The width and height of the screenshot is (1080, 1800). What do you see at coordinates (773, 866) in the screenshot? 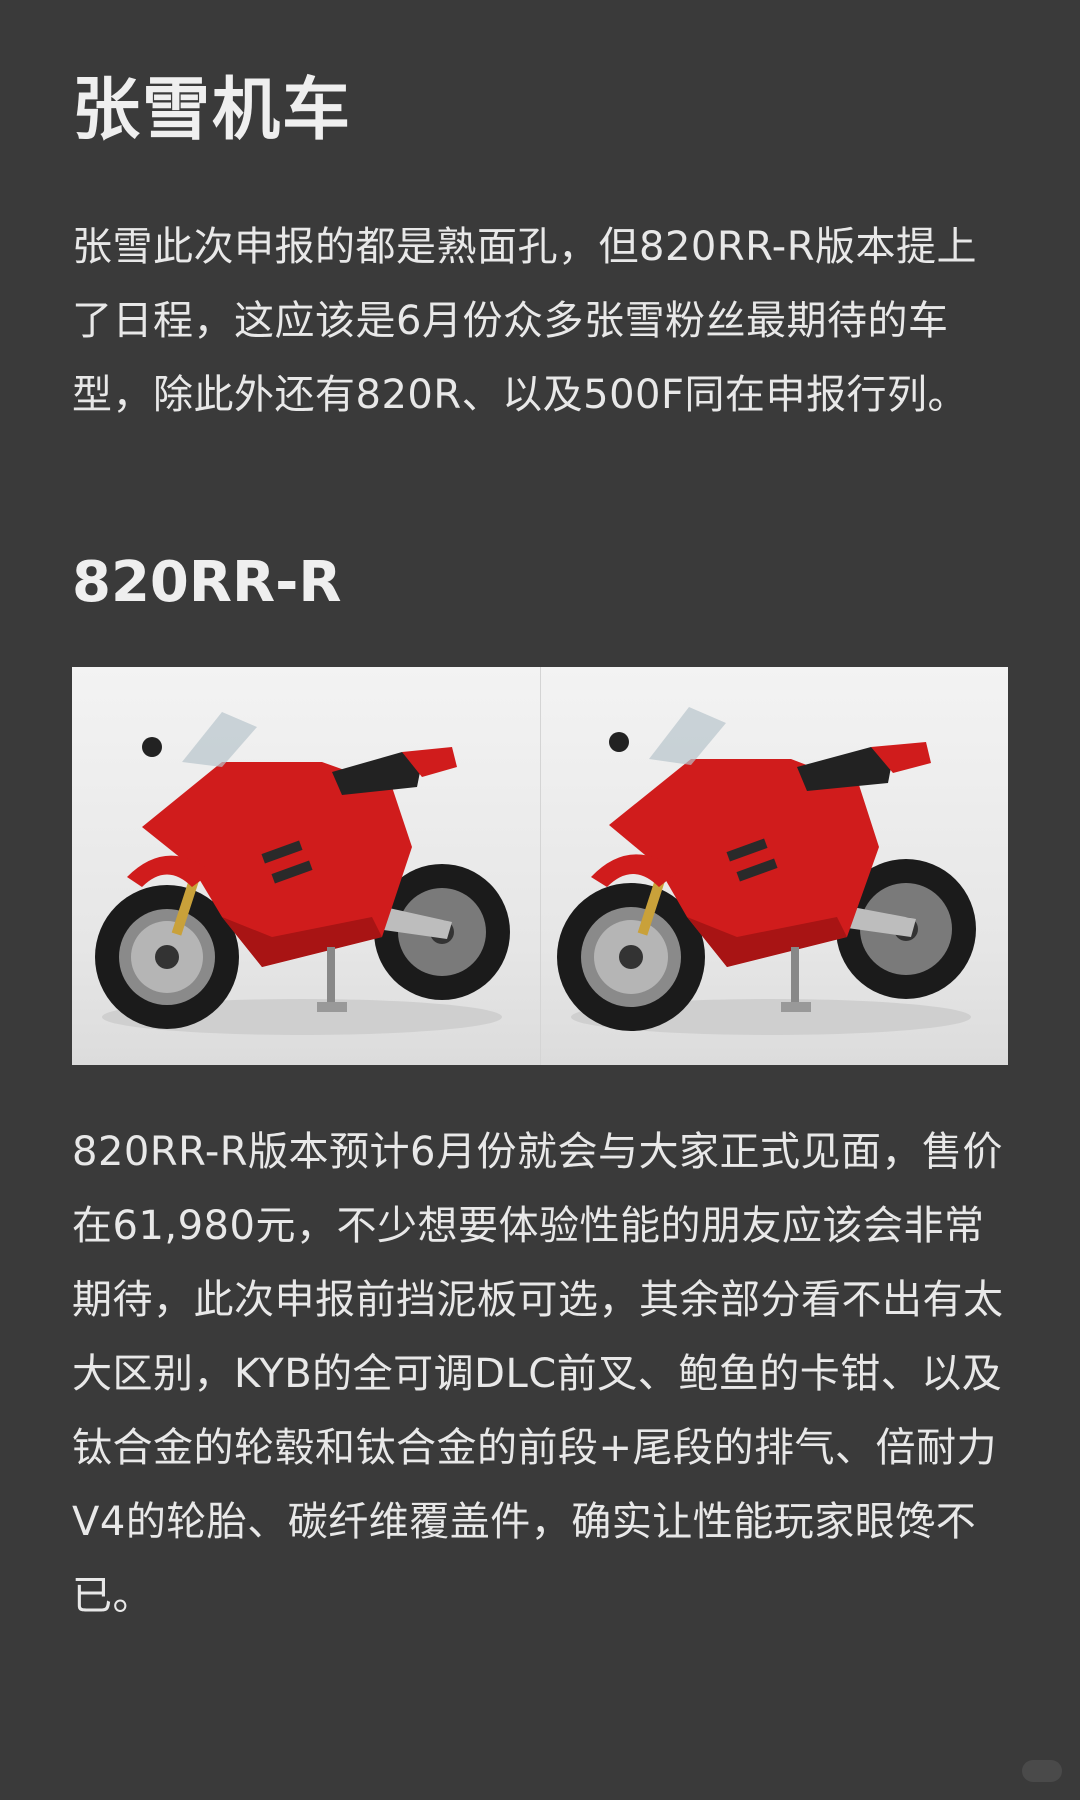
I see `motorcycle-image-right` at bounding box center [773, 866].